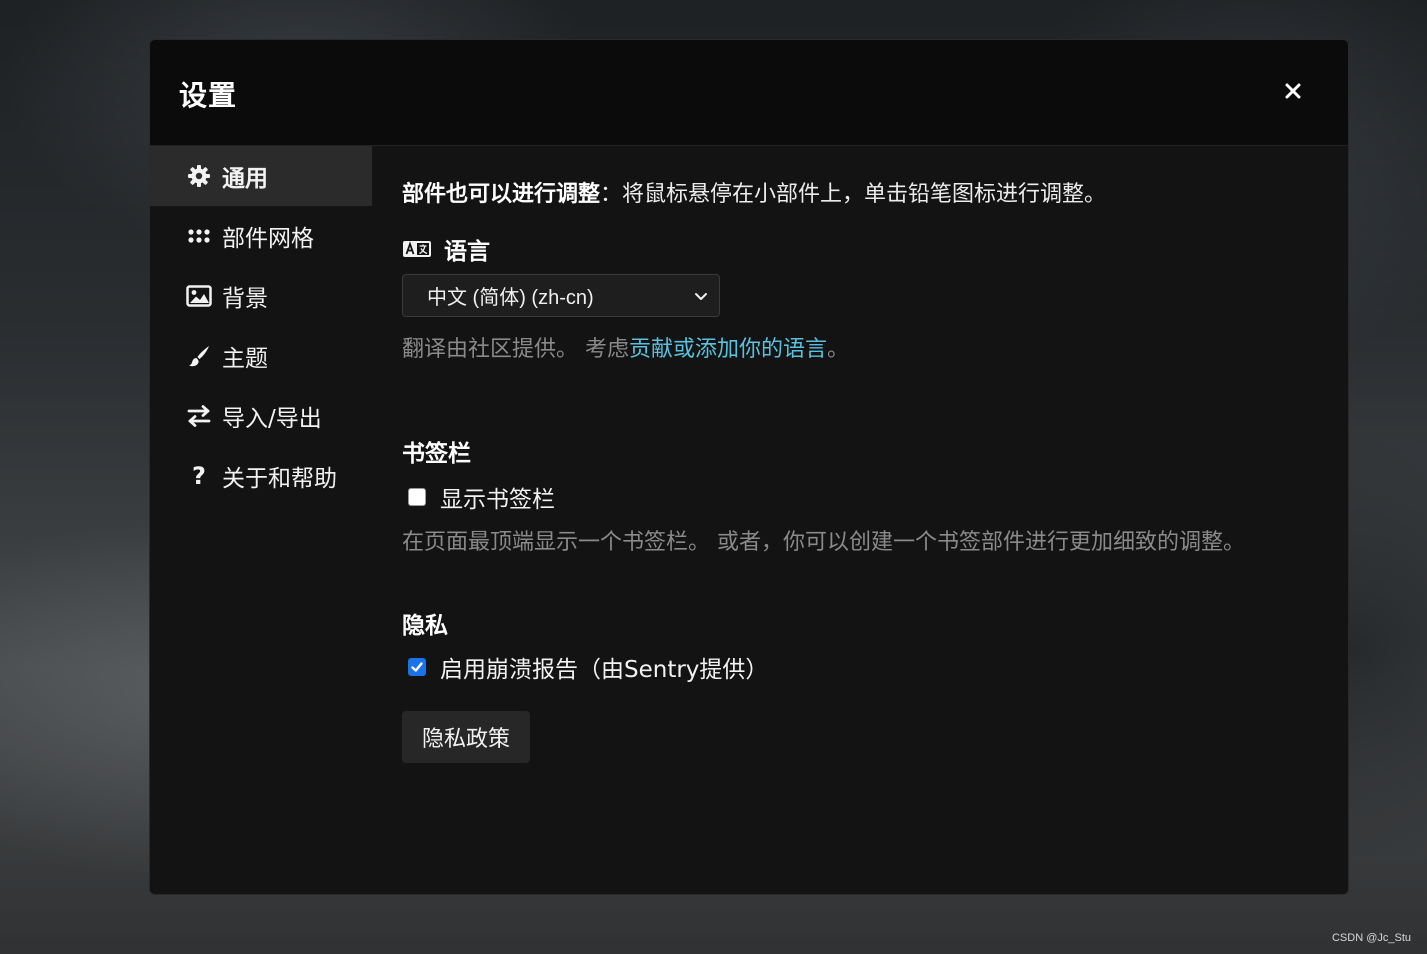  I want to click on close-button, so click(1293, 91).